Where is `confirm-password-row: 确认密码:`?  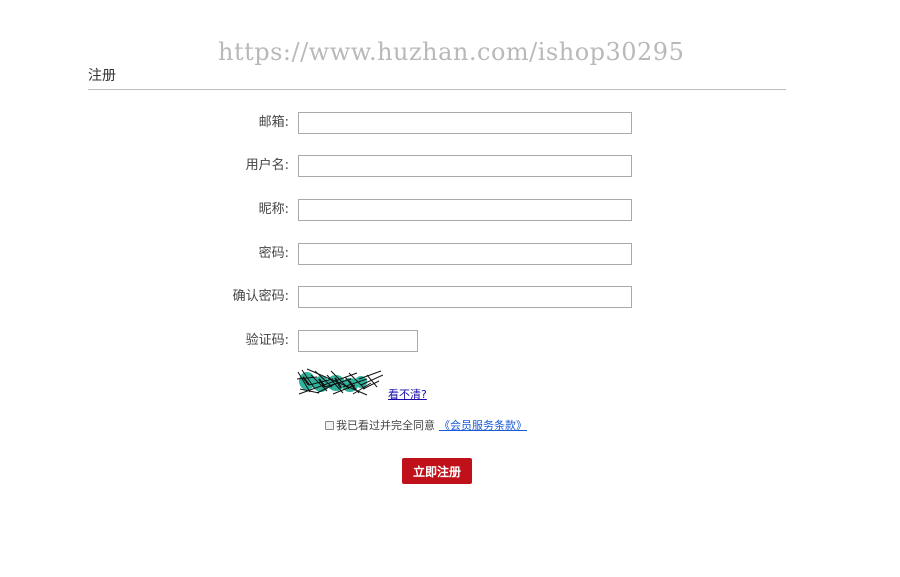 confirm-password-row: 确认密码: is located at coordinates (450, 297).